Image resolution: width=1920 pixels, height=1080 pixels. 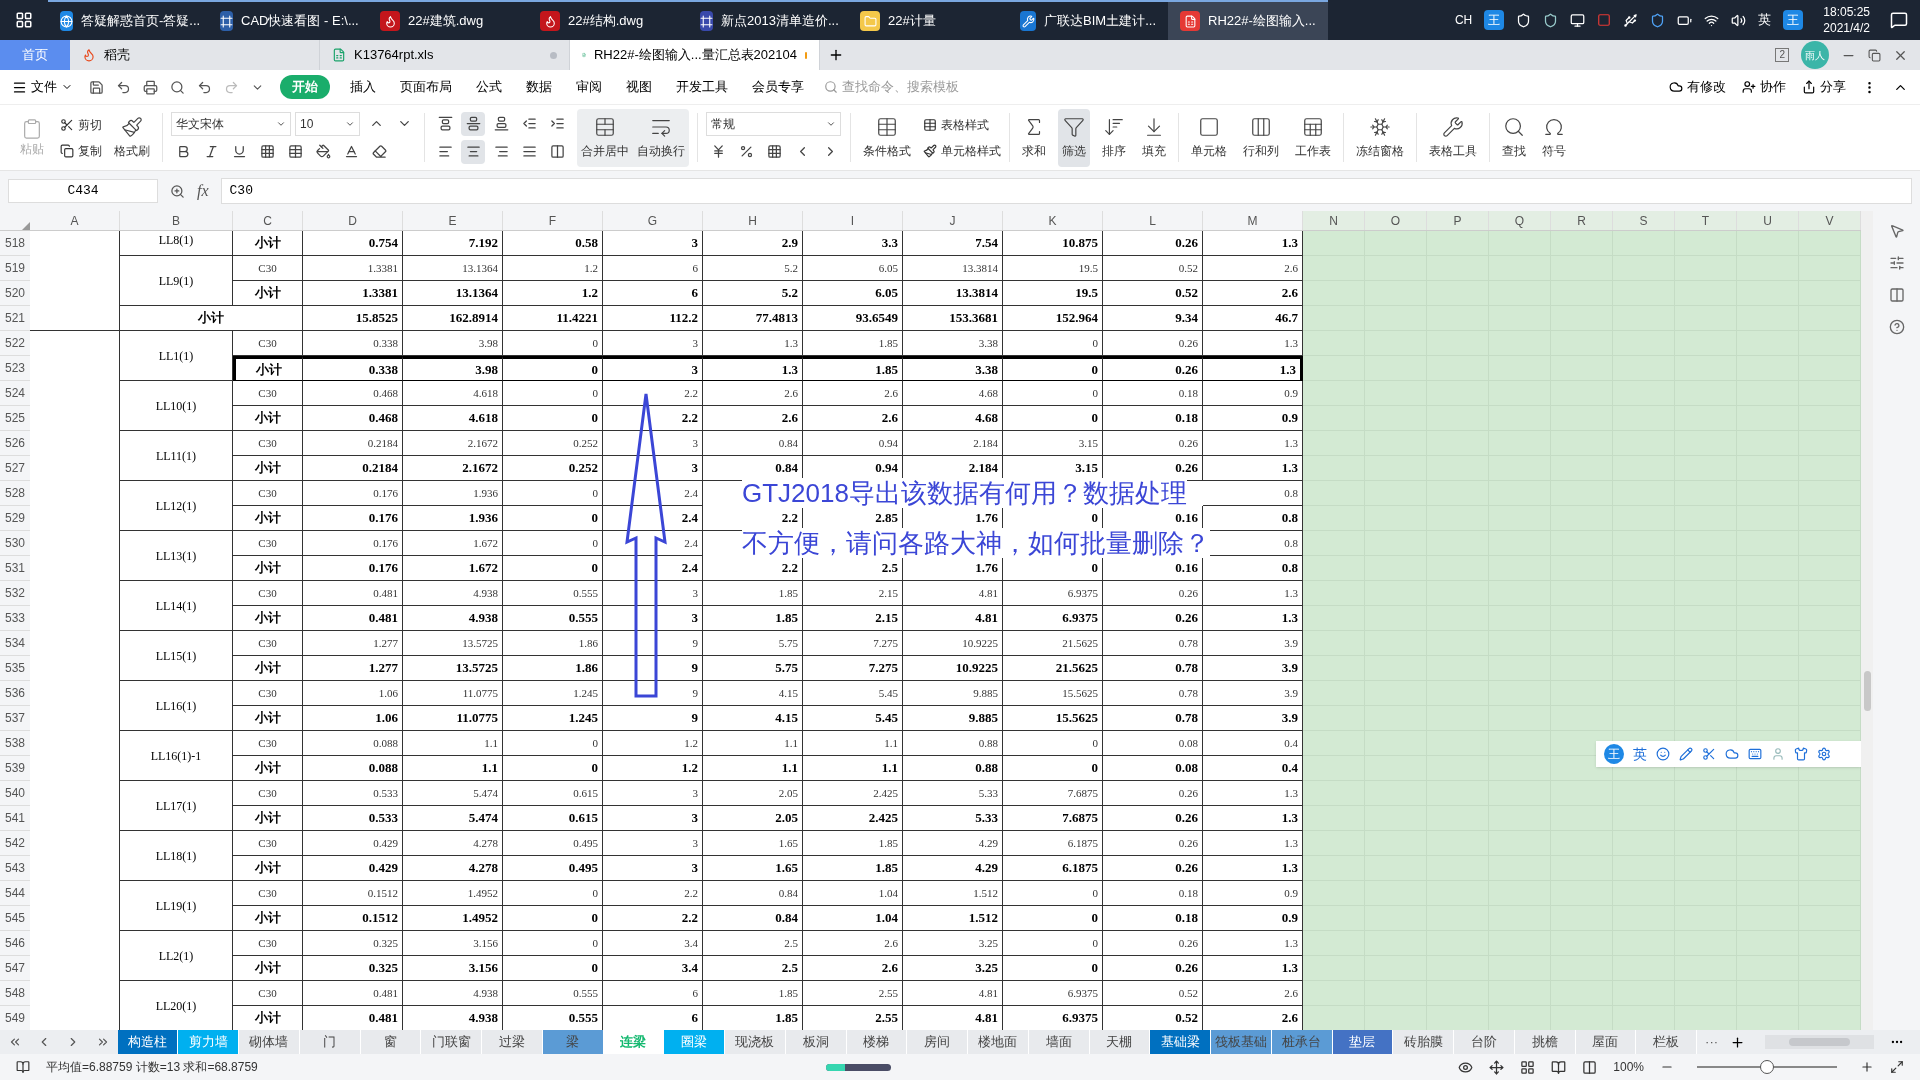 What do you see at coordinates (1053, 220) in the screenshot?
I see `column-header: K` at bounding box center [1053, 220].